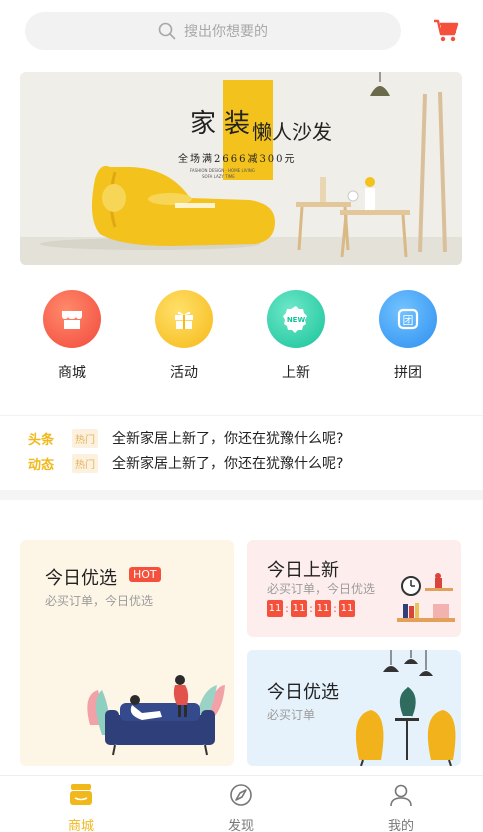  I want to click on new-arrivals-card: 今日上新 必买订单，今日优选 11 : 11 : 11 : 11, so click(354, 588).